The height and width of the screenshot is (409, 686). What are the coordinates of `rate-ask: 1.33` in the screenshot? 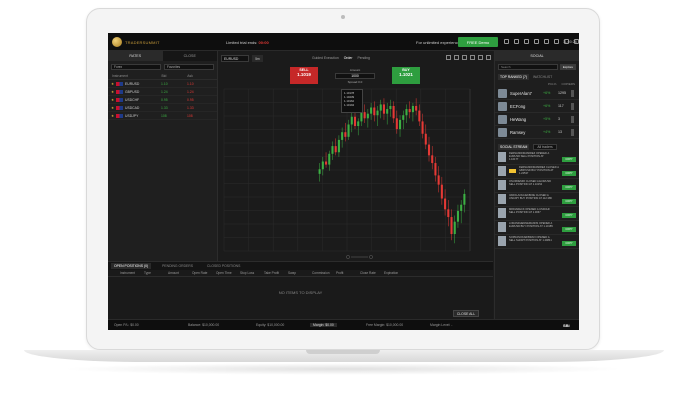 It's located at (200, 108).